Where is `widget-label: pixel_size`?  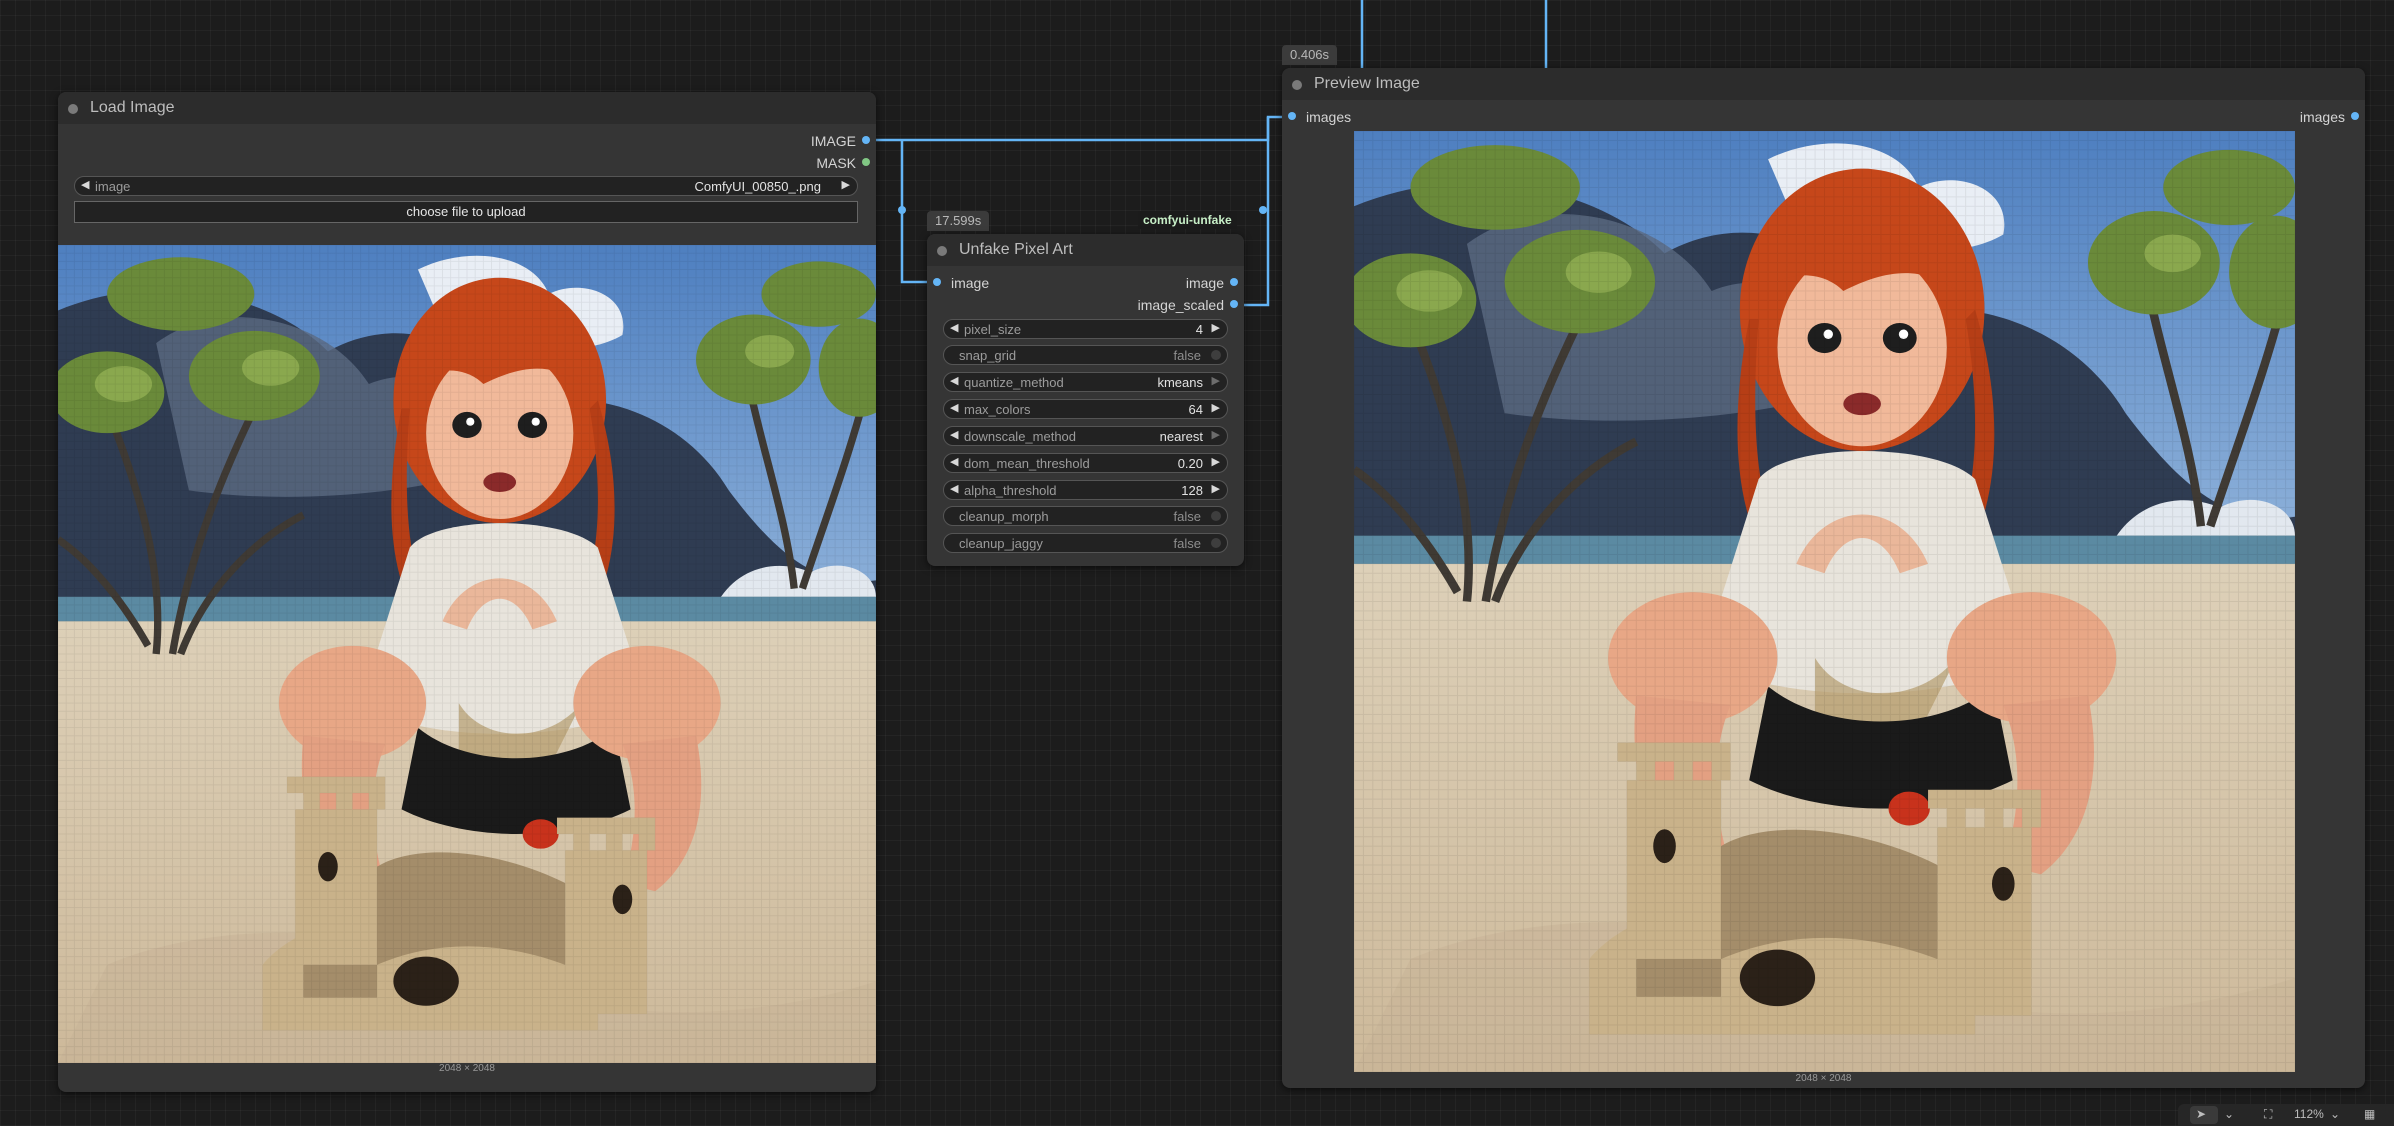 widget-label: pixel_size is located at coordinates (993, 329).